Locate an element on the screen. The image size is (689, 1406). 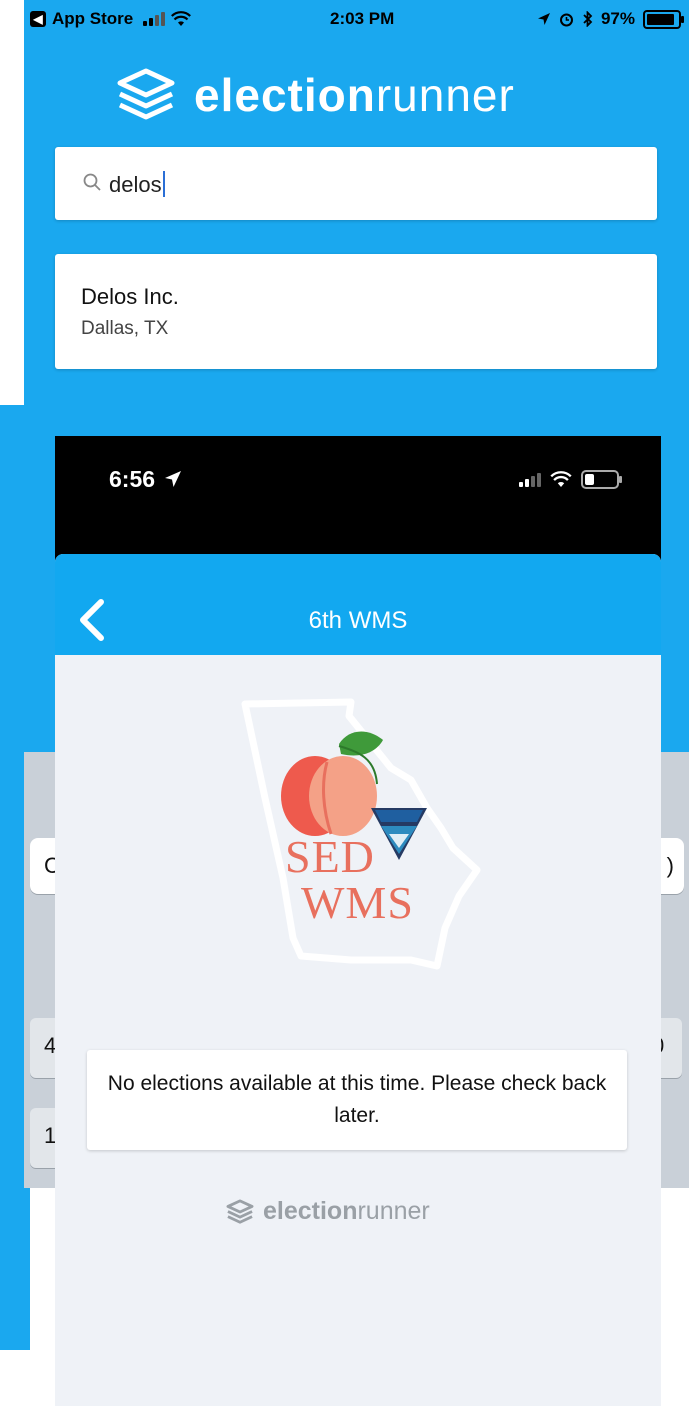
overlay-status-time-text: 6:56 is located at coordinates (132, 479).